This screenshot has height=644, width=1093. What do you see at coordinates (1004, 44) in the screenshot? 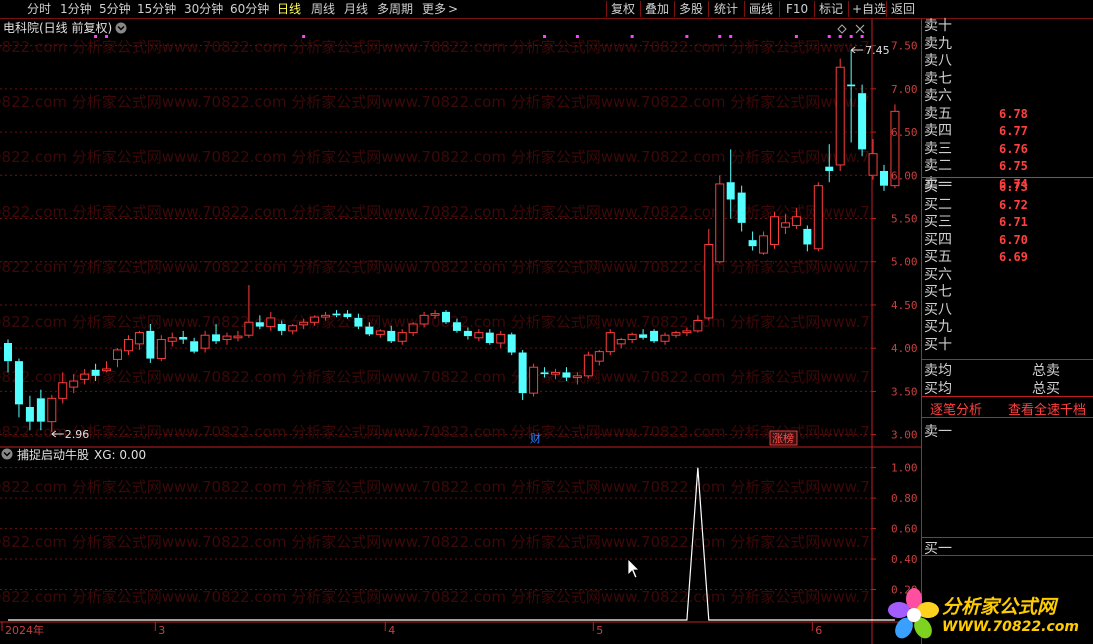
I see `ask-level-row: 卖九` at bounding box center [1004, 44].